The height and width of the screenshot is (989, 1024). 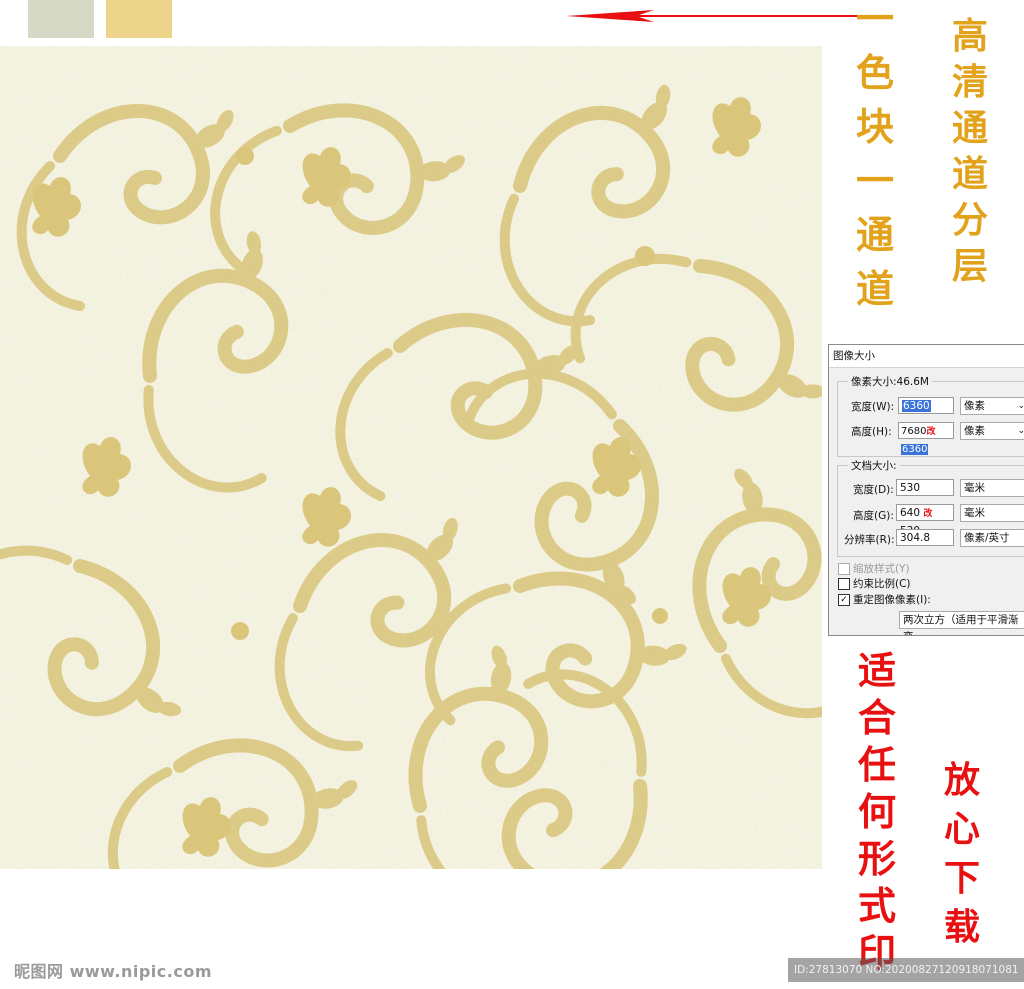 What do you see at coordinates (877, 858) in the screenshot?
I see `tagline-char: 形` at bounding box center [877, 858].